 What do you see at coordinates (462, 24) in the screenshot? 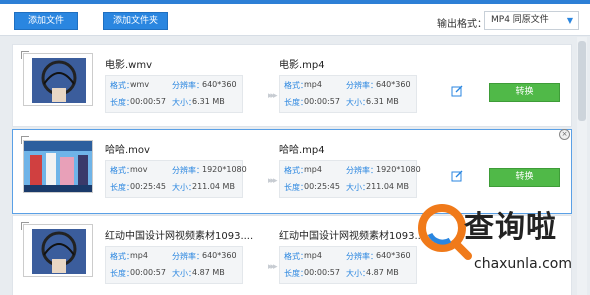
I see `output-format-label: 输出格式：` at bounding box center [462, 24].